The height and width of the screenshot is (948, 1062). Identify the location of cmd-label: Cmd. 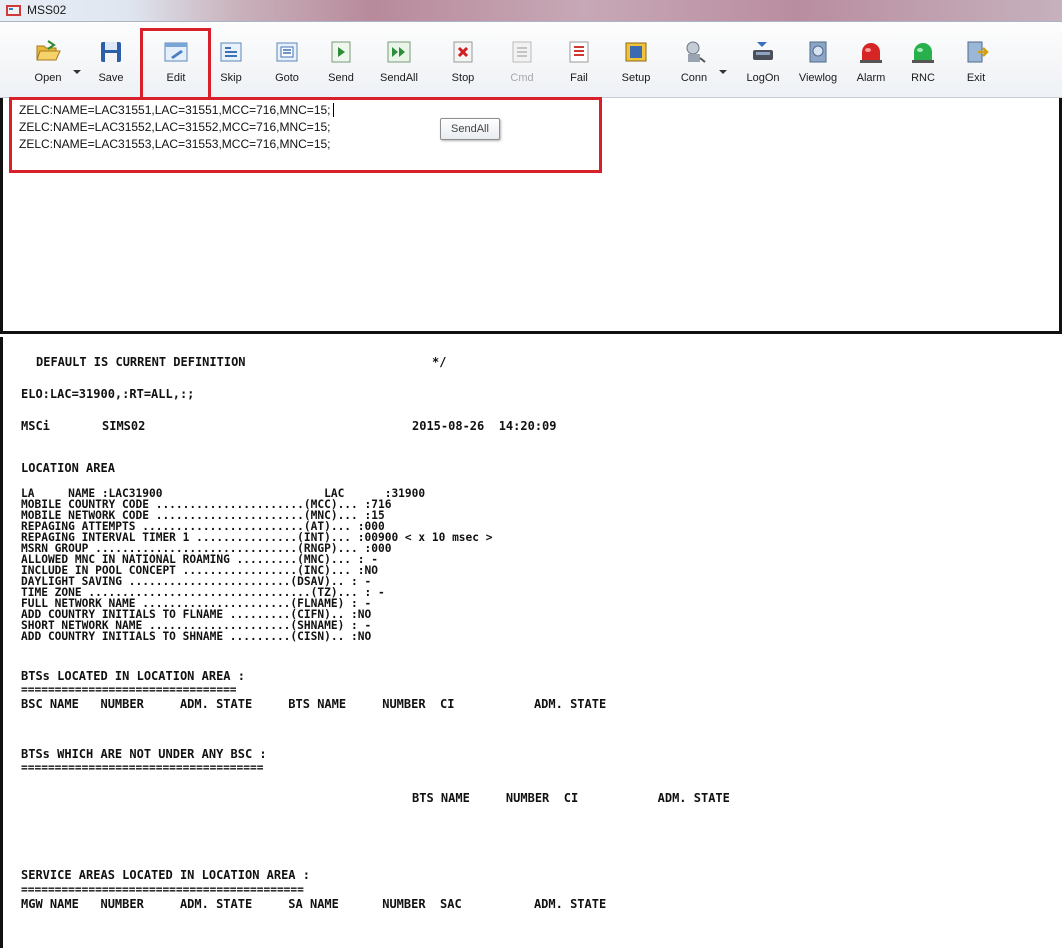
(522, 78).